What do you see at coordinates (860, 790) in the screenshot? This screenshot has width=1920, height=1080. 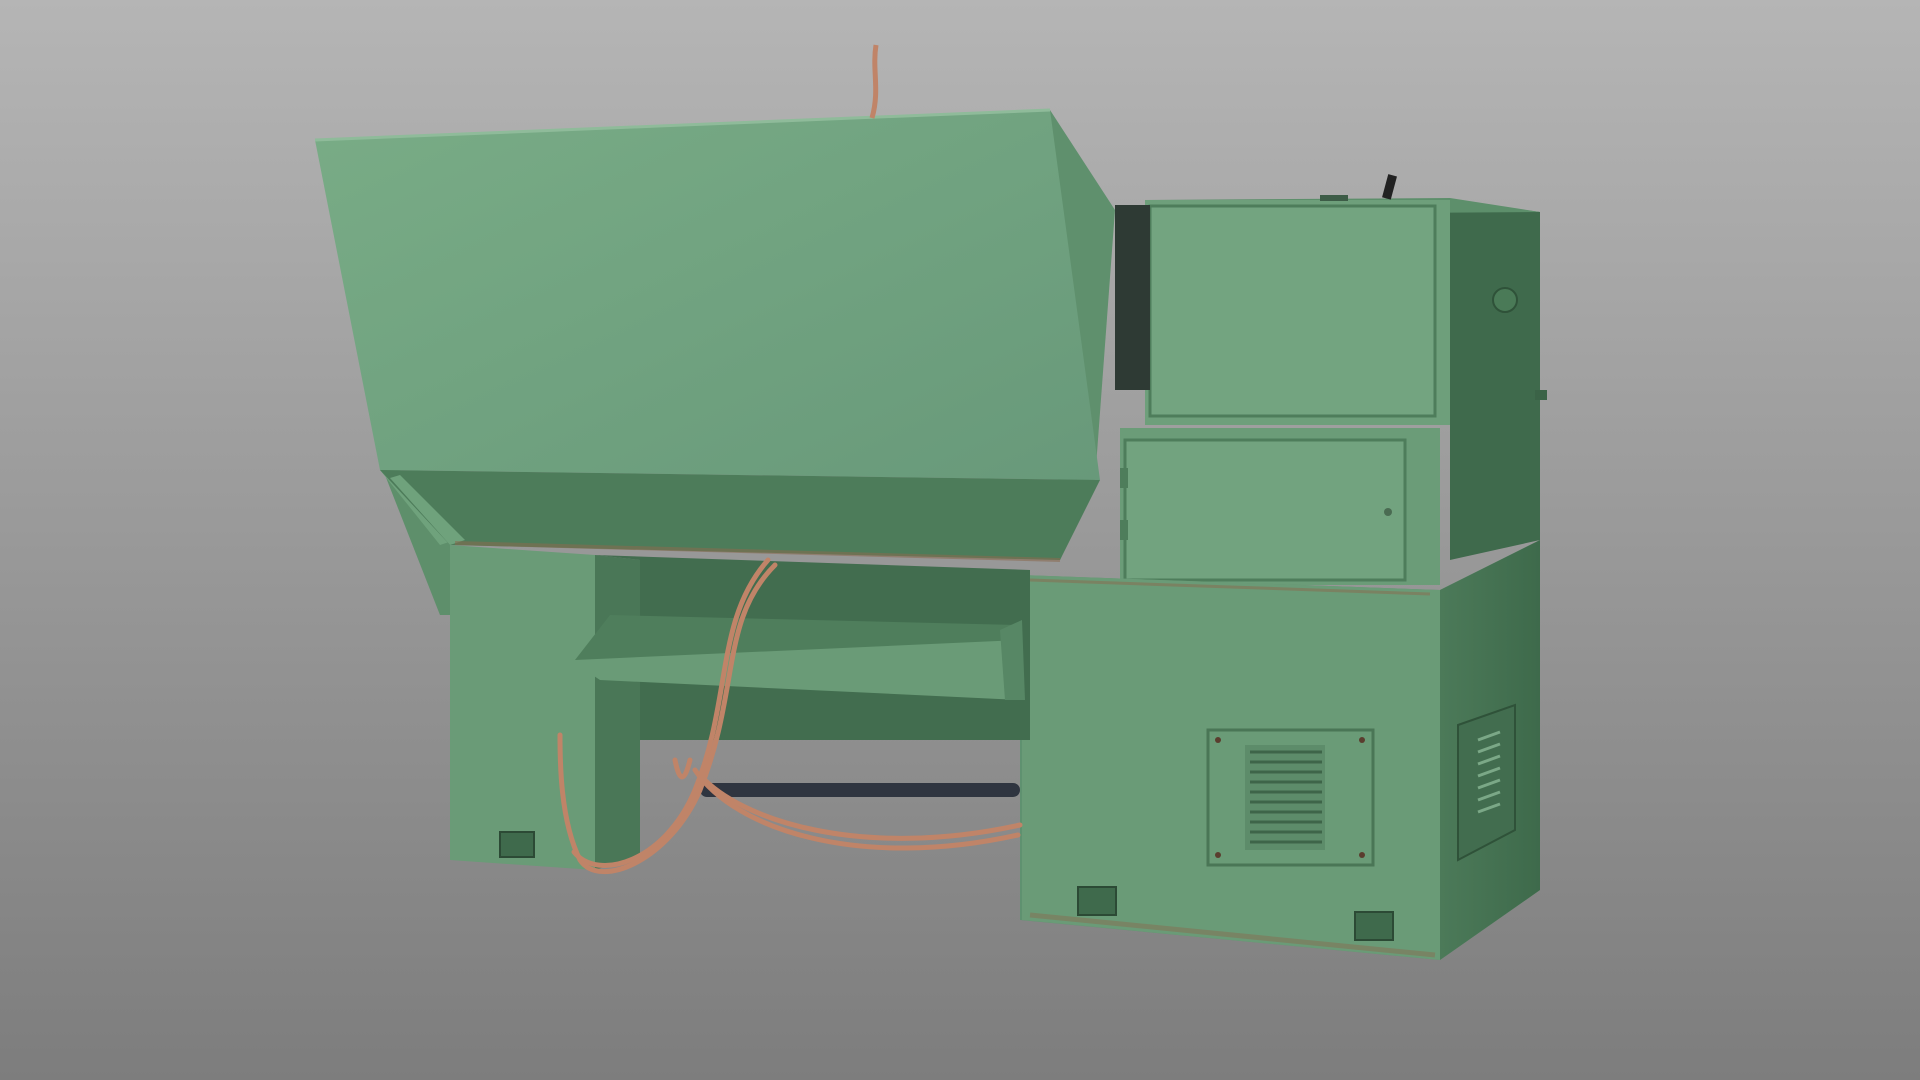 I see `cross-rod` at bounding box center [860, 790].